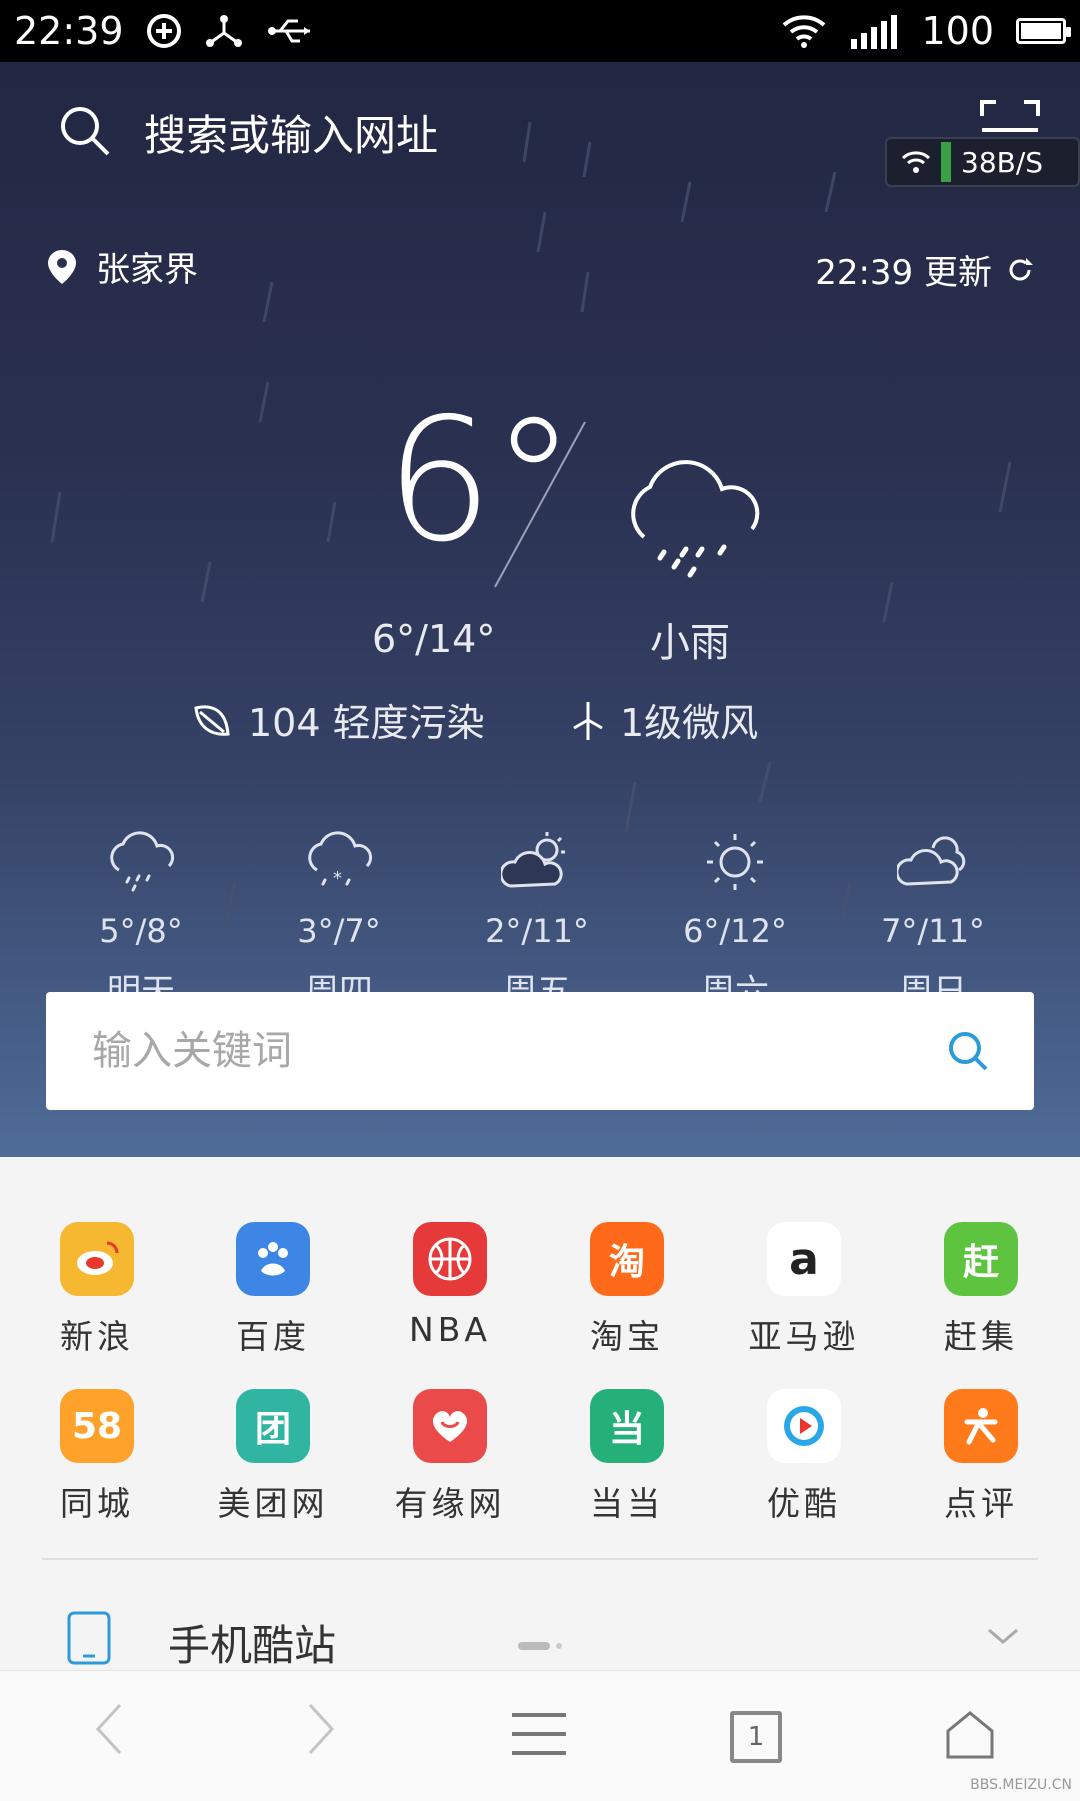 The image size is (1080, 1801). What do you see at coordinates (695, 519) in the screenshot?
I see `rain-cloud-icon` at bounding box center [695, 519].